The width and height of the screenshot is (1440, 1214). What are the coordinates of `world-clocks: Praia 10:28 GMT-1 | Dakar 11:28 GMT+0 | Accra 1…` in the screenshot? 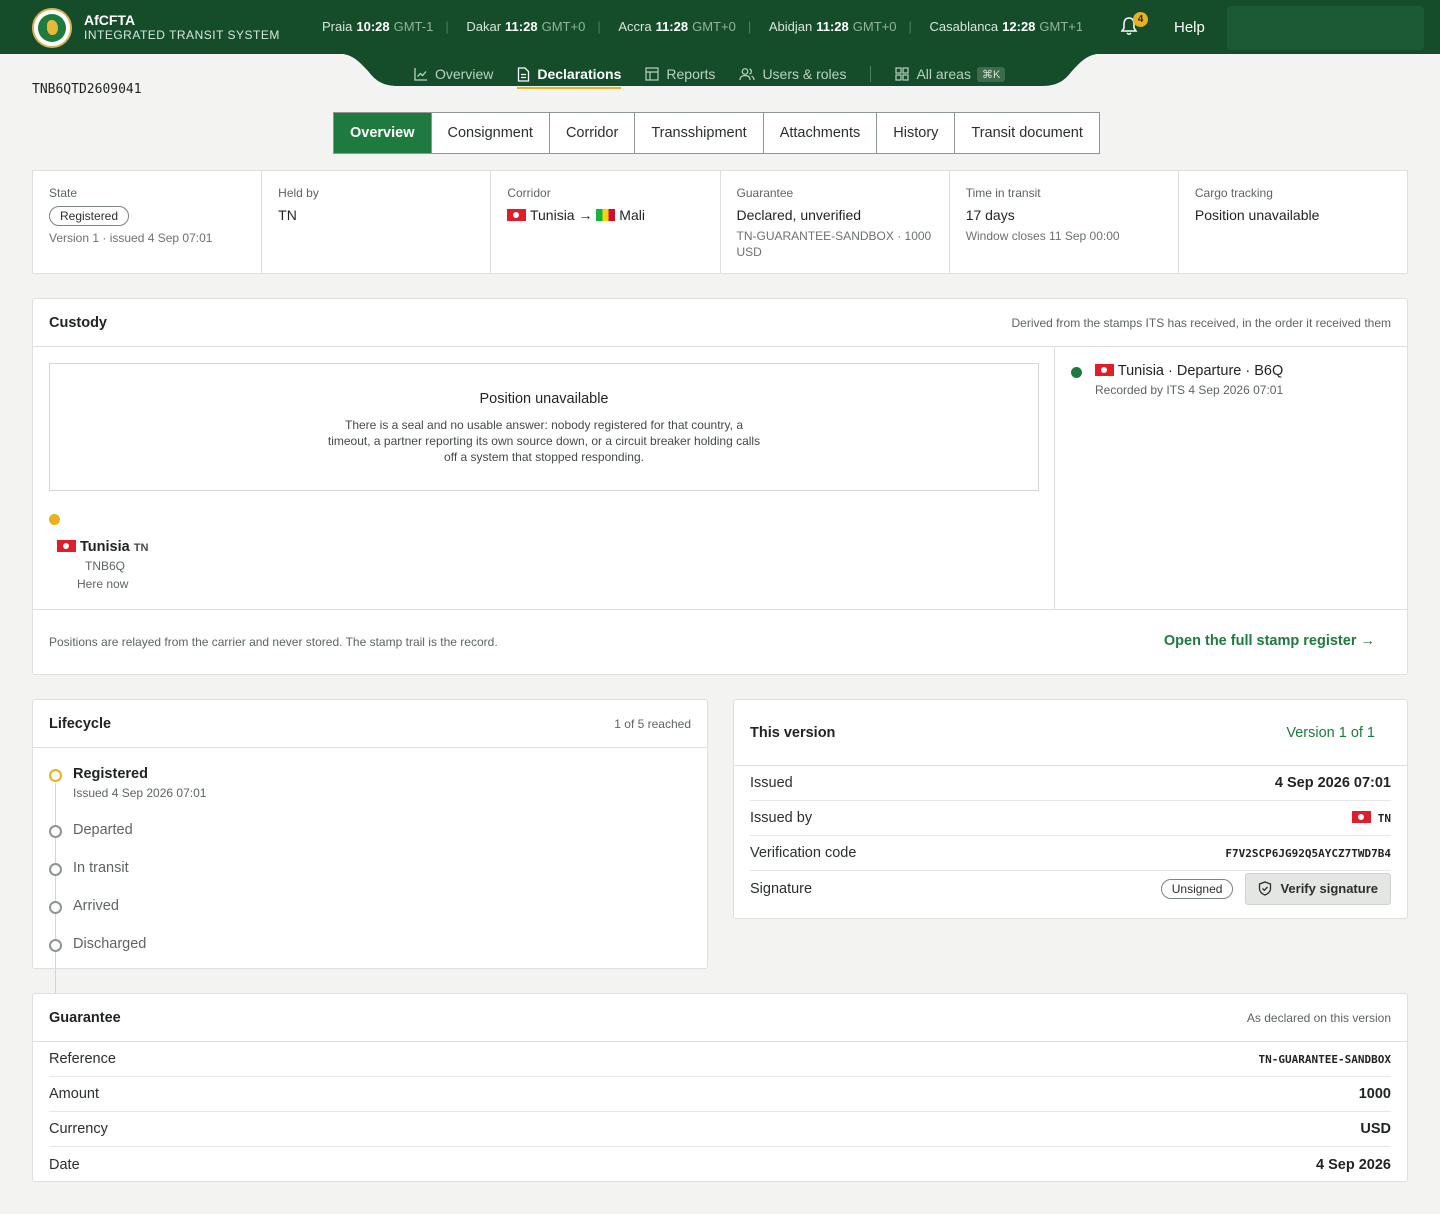 It's located at (702, 28).